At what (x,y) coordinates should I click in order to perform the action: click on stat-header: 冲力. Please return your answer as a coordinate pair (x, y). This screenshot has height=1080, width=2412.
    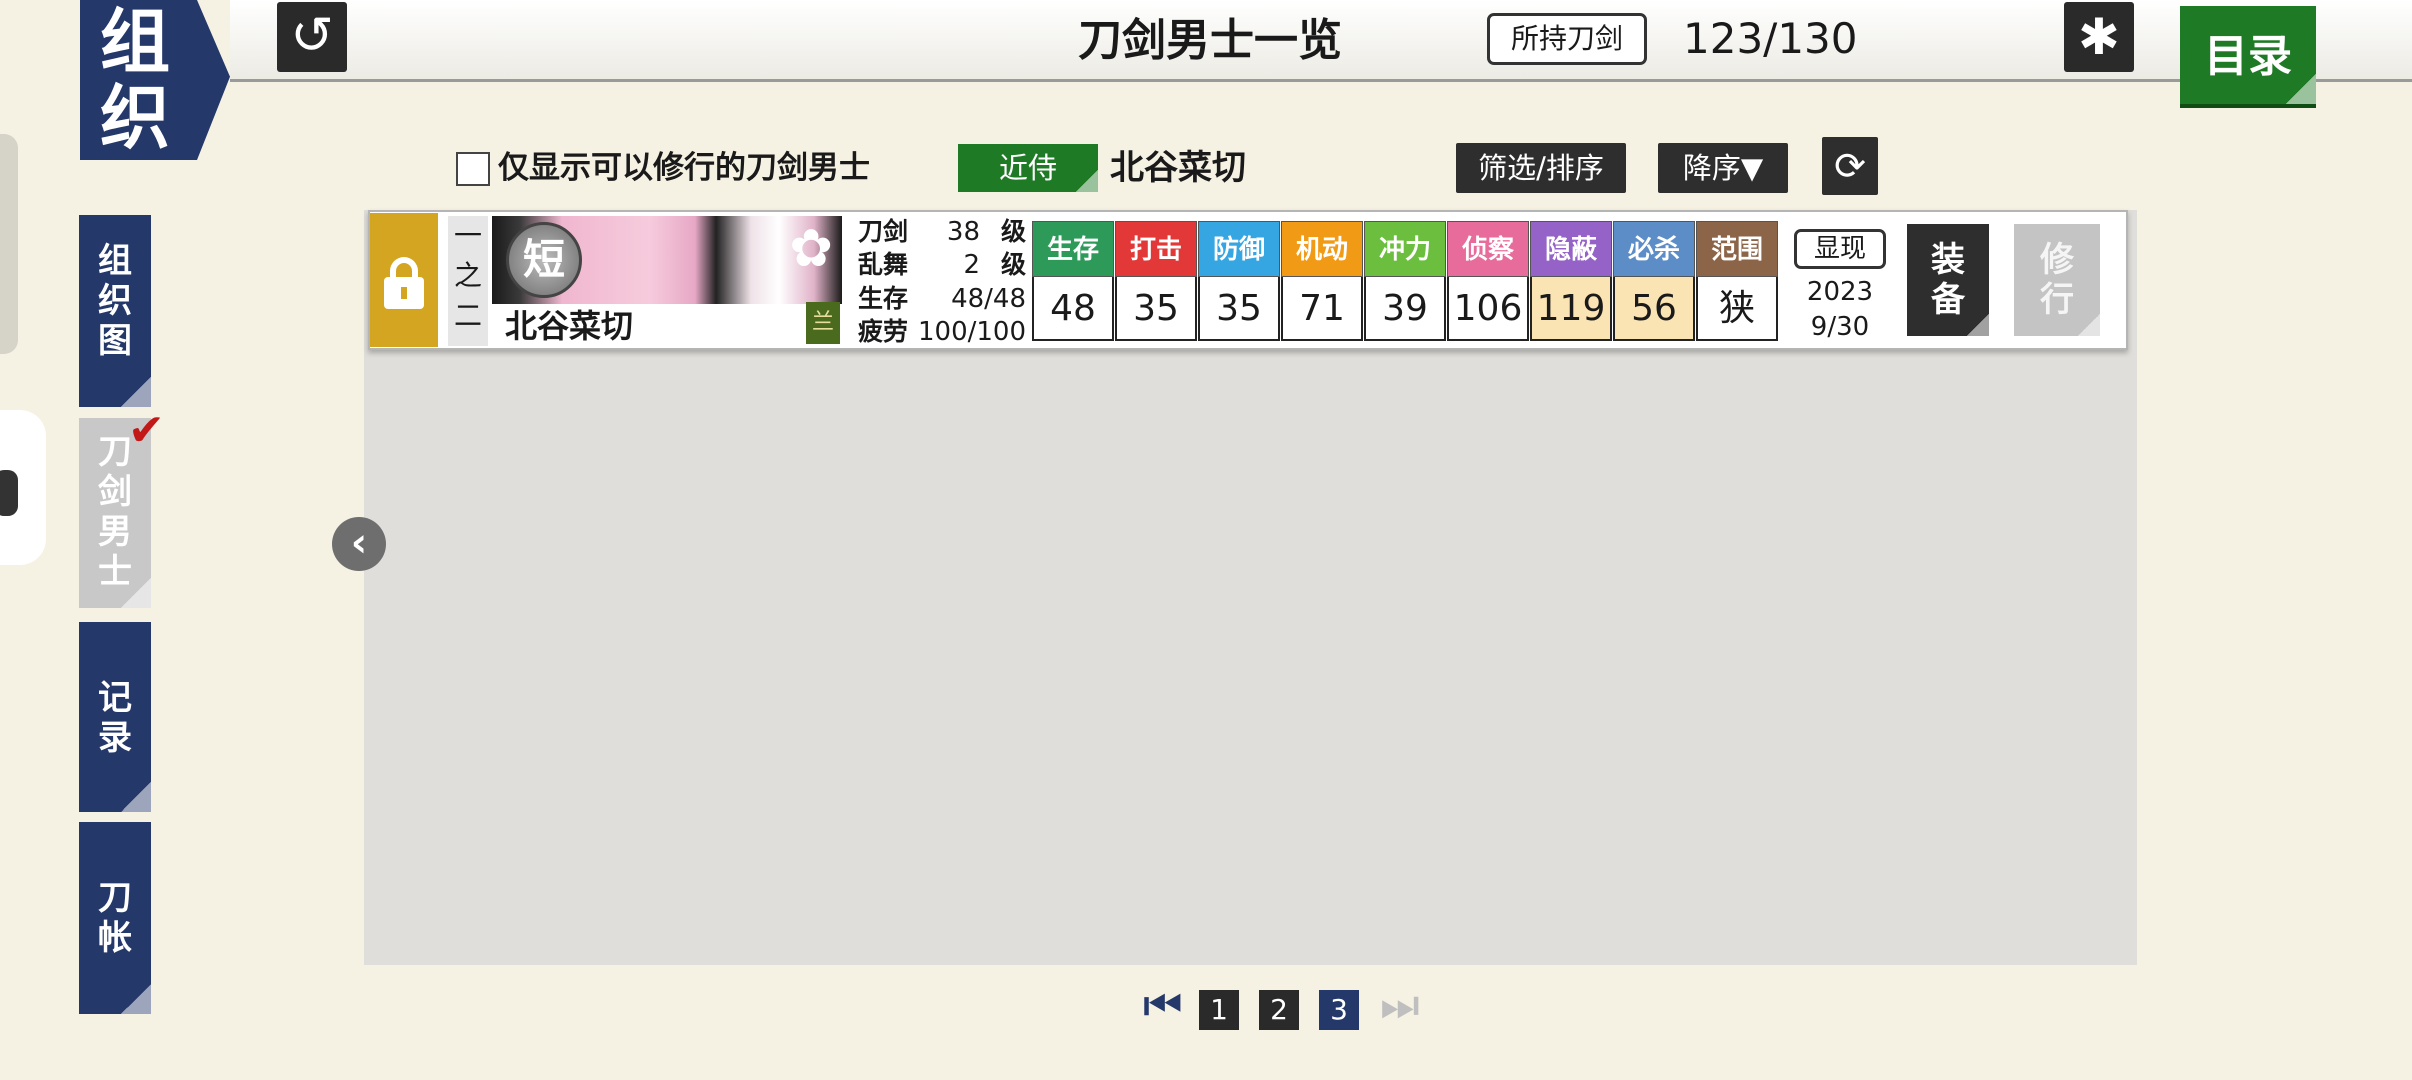
    Looking at the image, I should click on (1405, 249).